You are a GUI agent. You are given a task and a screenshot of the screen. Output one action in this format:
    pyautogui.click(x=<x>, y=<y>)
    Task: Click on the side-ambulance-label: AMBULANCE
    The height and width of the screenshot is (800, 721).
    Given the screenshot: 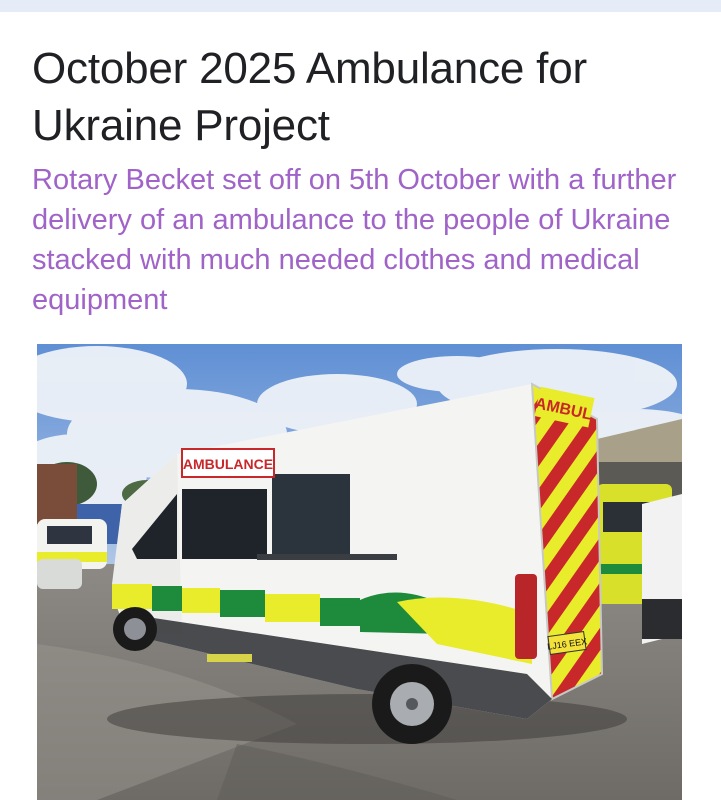 What is the action you would take?
    pyautogui.click(x=228, y=464)
    